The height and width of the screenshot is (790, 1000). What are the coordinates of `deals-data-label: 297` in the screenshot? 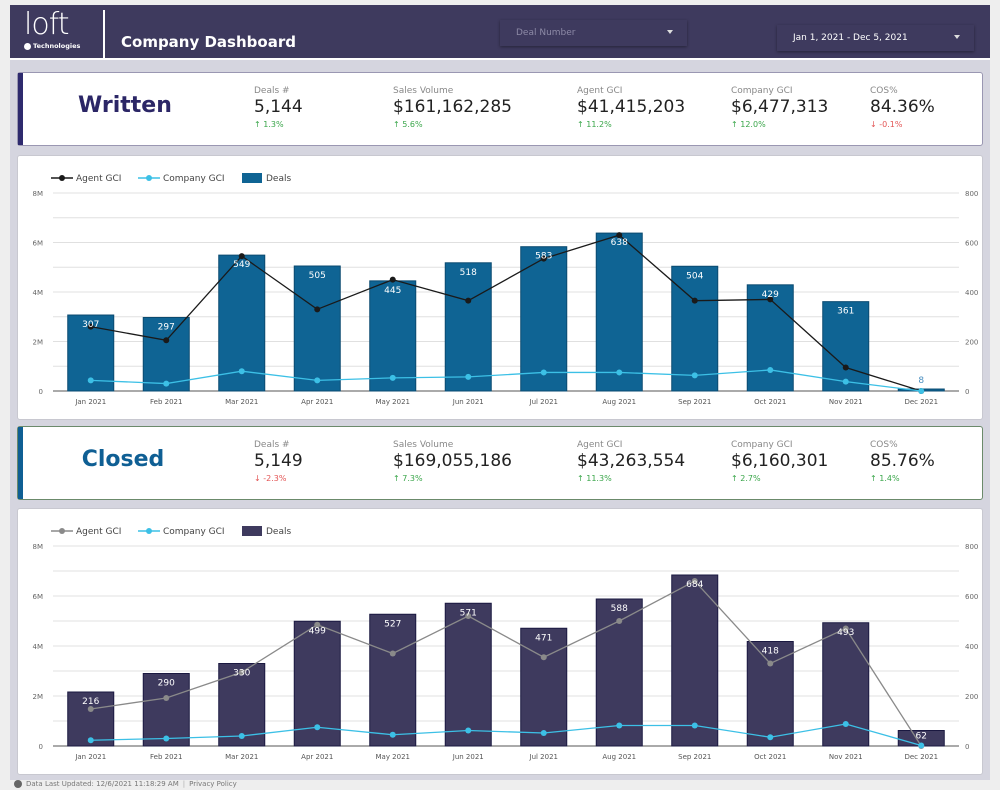 It's located at (166, 327).